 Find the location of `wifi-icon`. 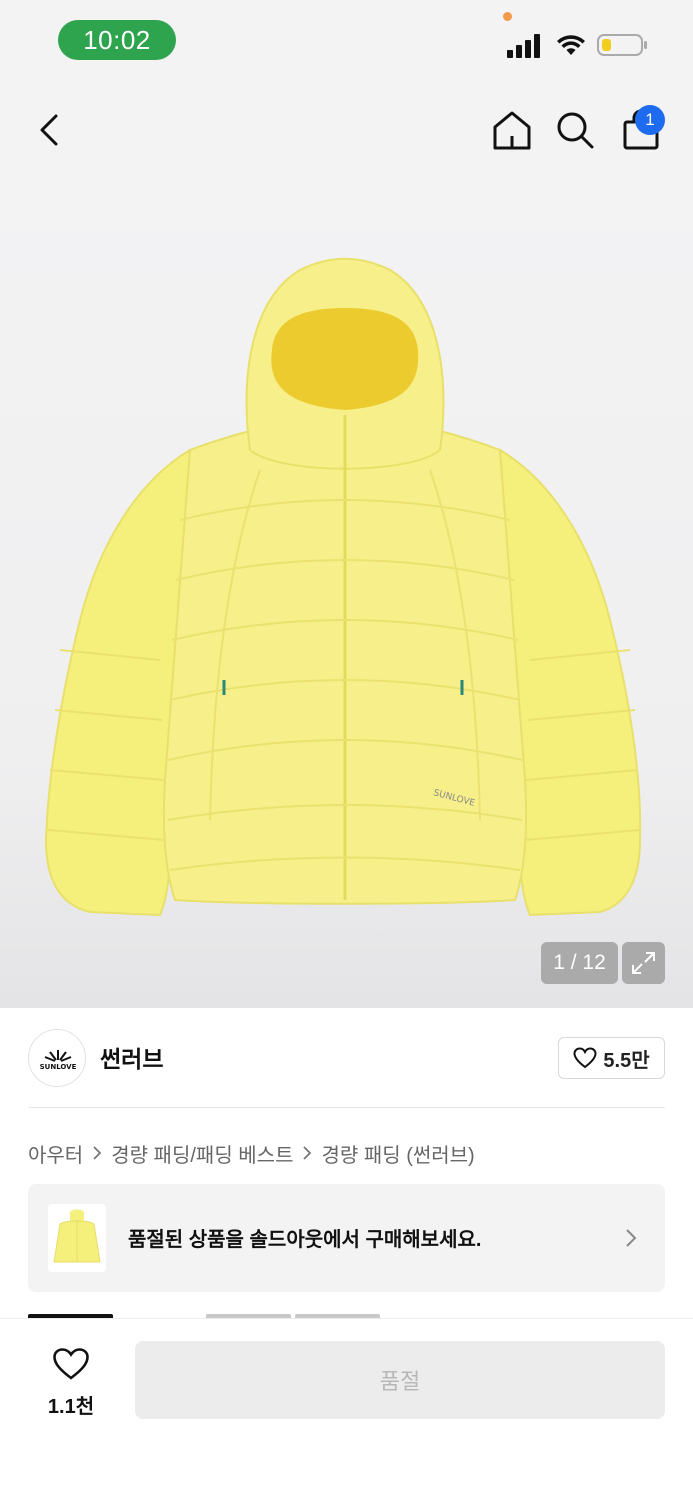

wifi-icon is located at coordinates (571, 45).